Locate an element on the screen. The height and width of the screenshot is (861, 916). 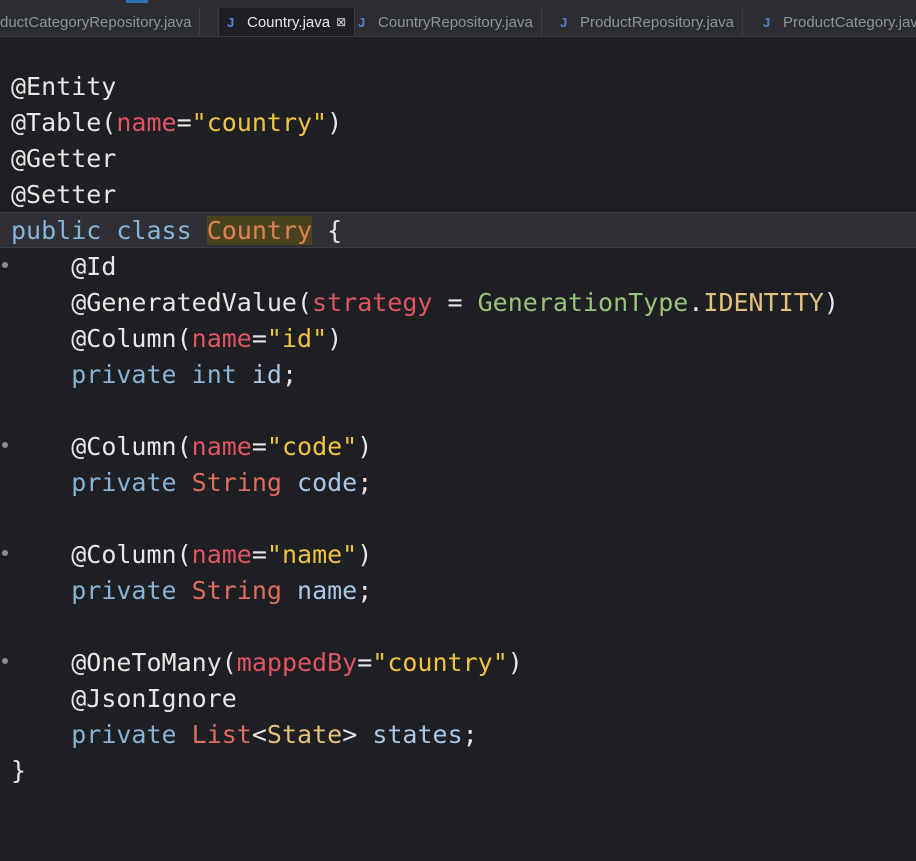
code-line: @OneToMany(mappedBy="country") is located at coordinates (458, 663).